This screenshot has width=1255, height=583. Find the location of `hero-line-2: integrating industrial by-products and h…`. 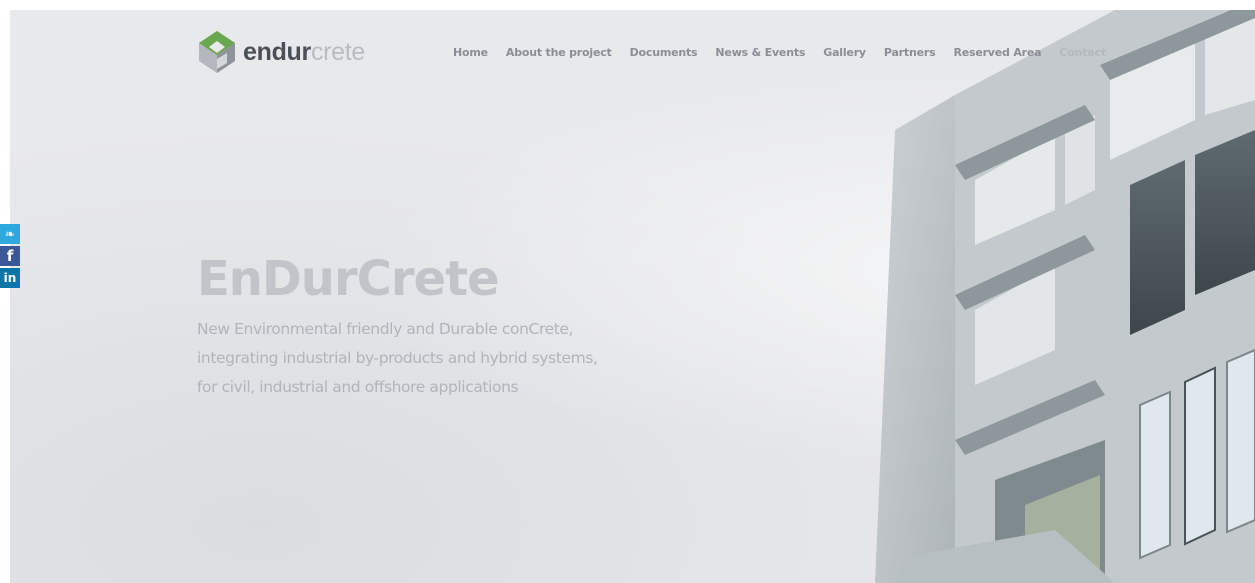

hero-line-2: integrating industrial by-products and h… is located at coordinates (397, 358).